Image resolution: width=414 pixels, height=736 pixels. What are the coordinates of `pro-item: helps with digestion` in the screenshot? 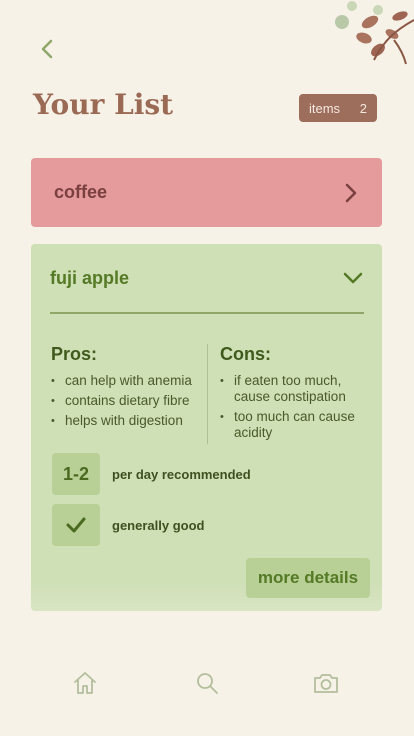 It's located at (131, 421).